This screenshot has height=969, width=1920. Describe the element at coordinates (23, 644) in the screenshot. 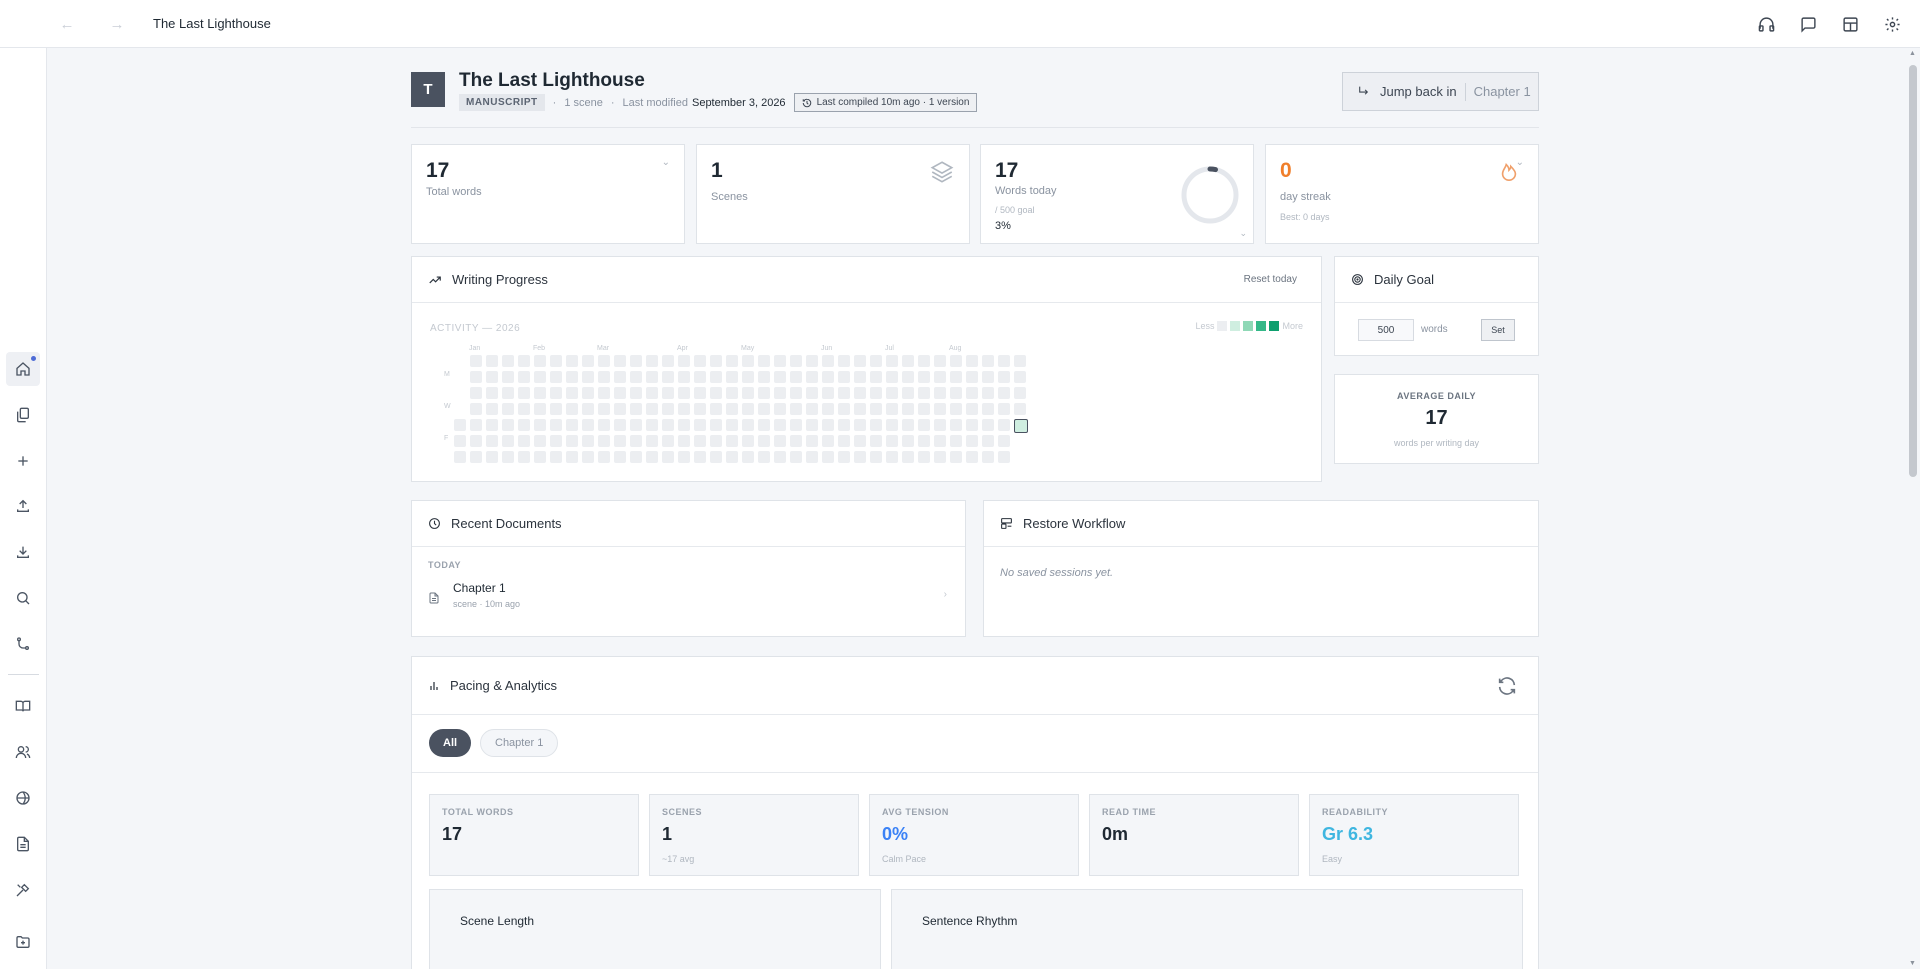

I see `git-branch-icon` at that location.